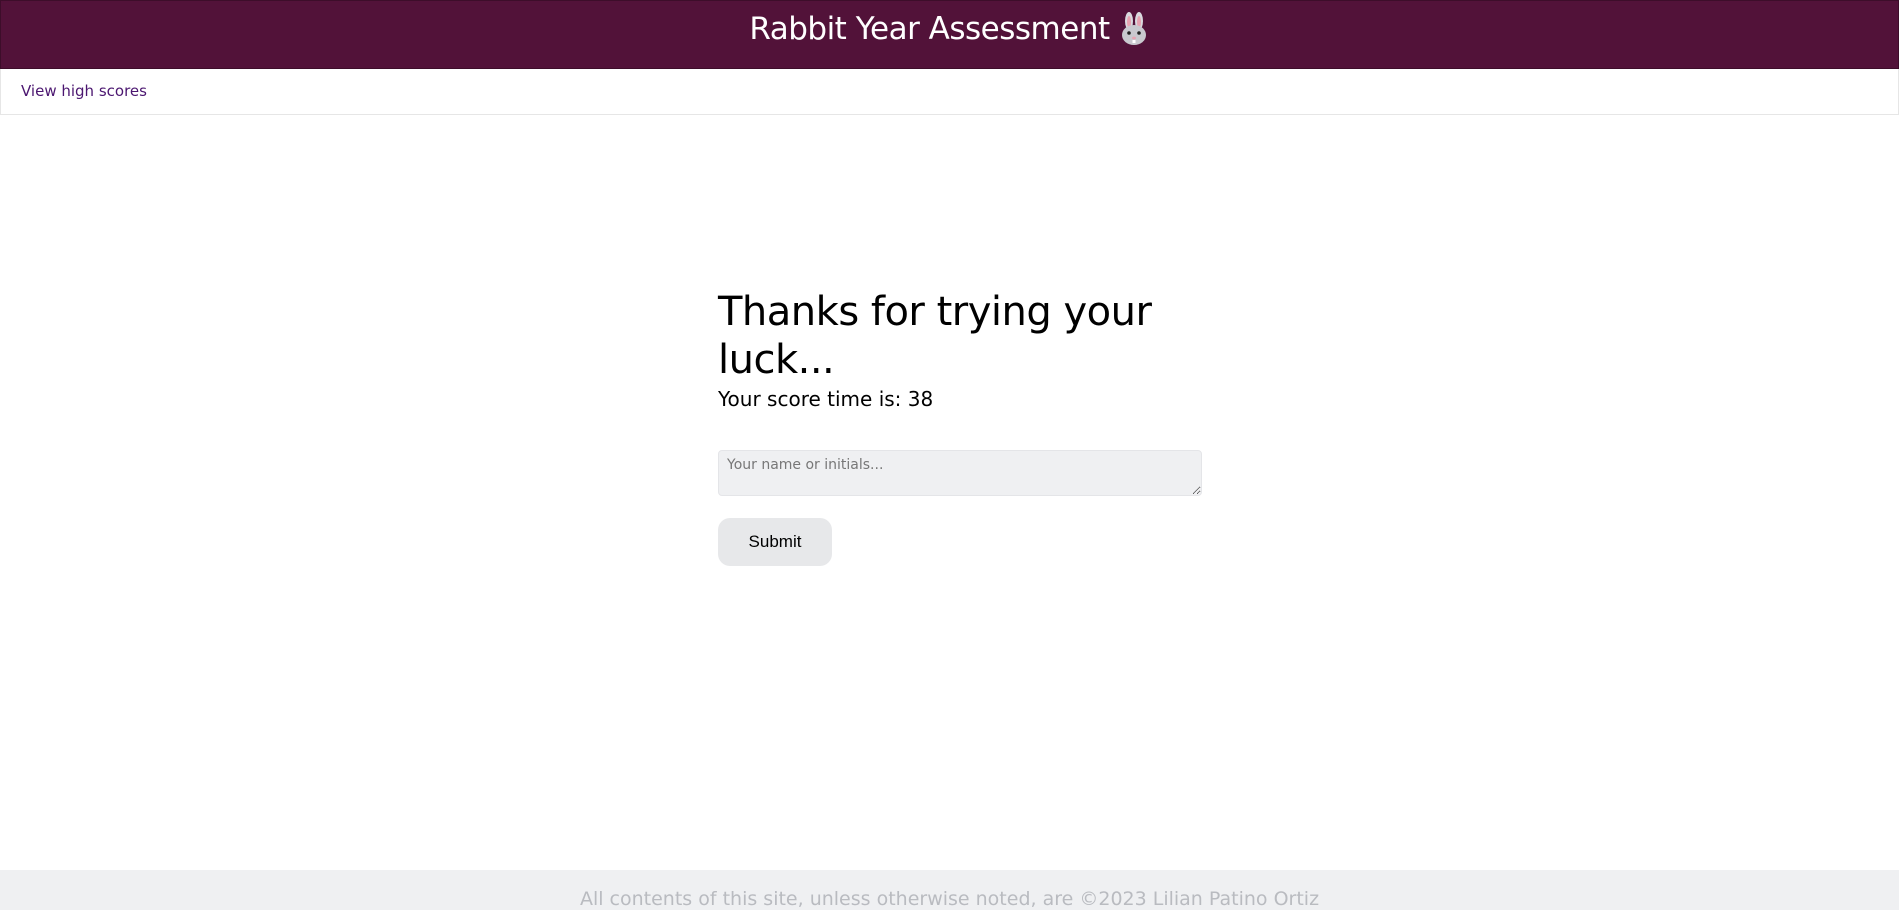 The image size is (1899, 910). What do you see at coordinates (960, 399) in the screenshot?
I see `score-line: Your score time is: 38` at bounding box center [960, 399].